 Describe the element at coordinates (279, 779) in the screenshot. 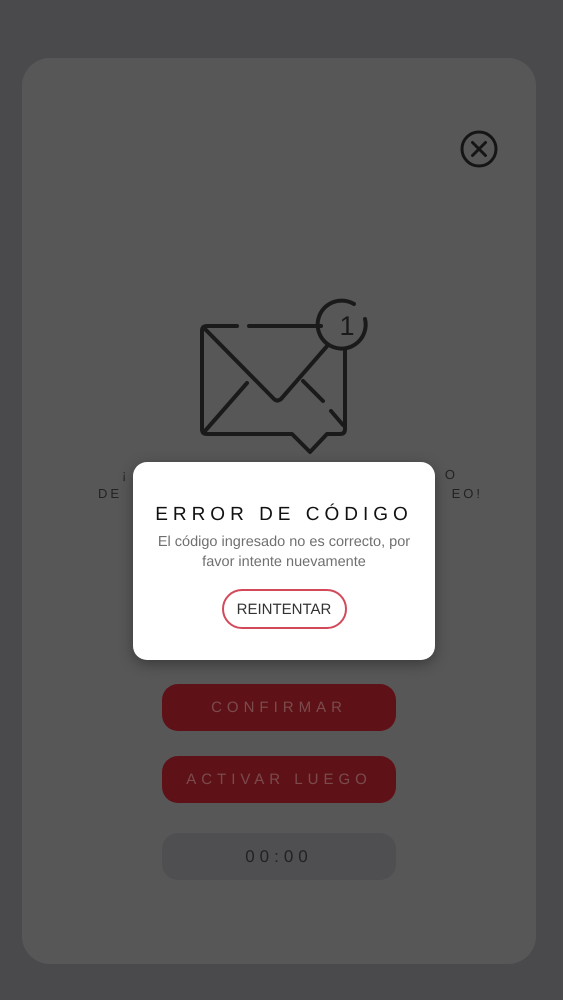

I see `action-button: ACTIVAR LUEGO` at that location.